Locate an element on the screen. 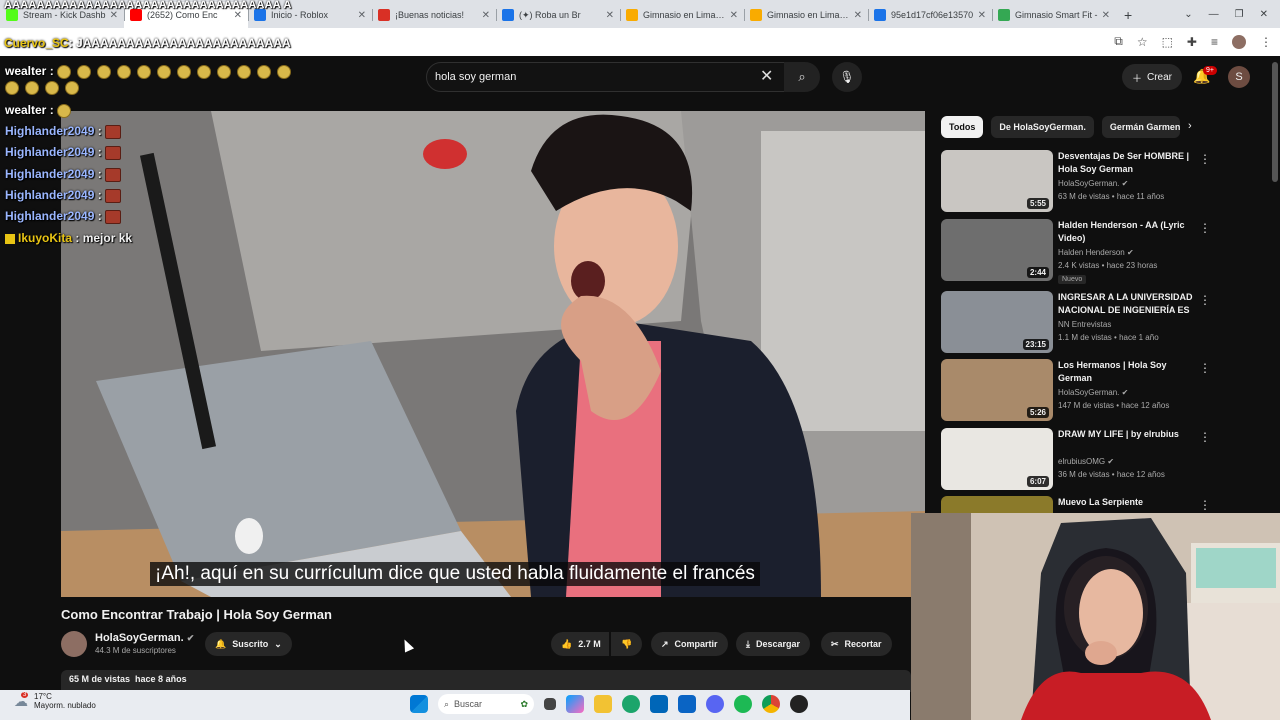  tab-title: Gimnasio en Lima, Li is located at coordinates (808, 15).